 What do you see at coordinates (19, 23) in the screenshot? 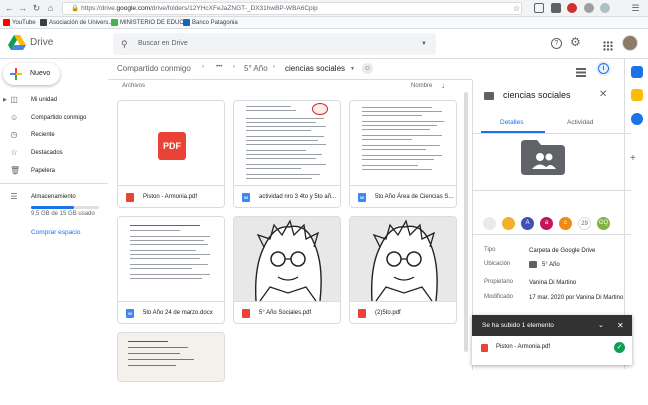
I see `bookmark-youtube: YouTube` at bounding box center [19, 23].